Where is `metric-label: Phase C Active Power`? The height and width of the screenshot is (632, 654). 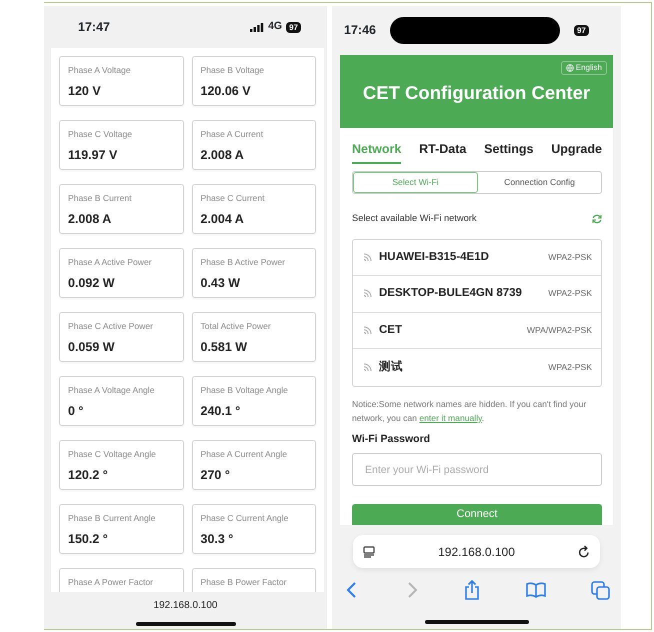
metric-label: Phase C Active Power is located at coordinates (111, 326).